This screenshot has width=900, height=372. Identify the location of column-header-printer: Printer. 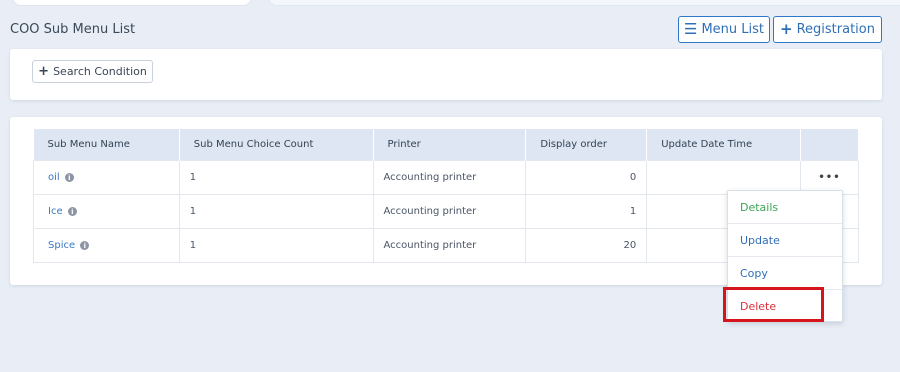
(450, 144).